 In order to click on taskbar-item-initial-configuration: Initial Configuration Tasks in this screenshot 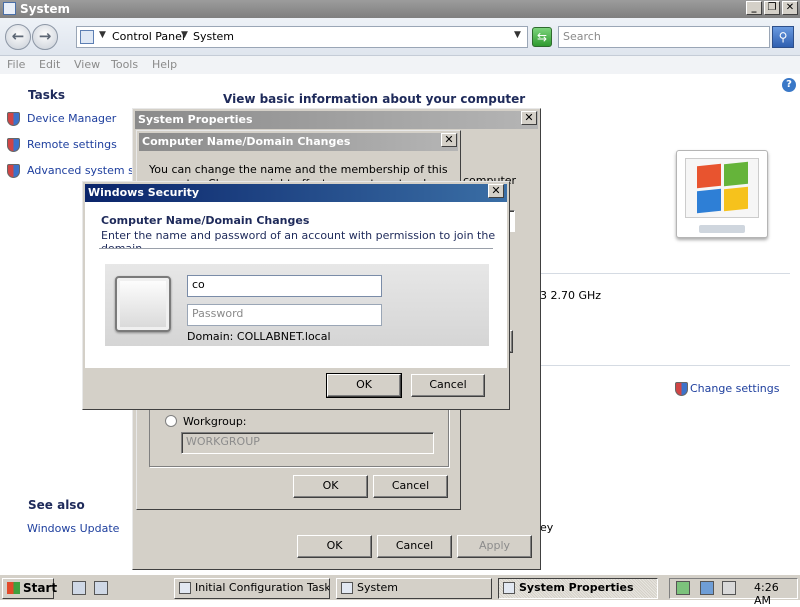, I will do `click(252, 588)`.